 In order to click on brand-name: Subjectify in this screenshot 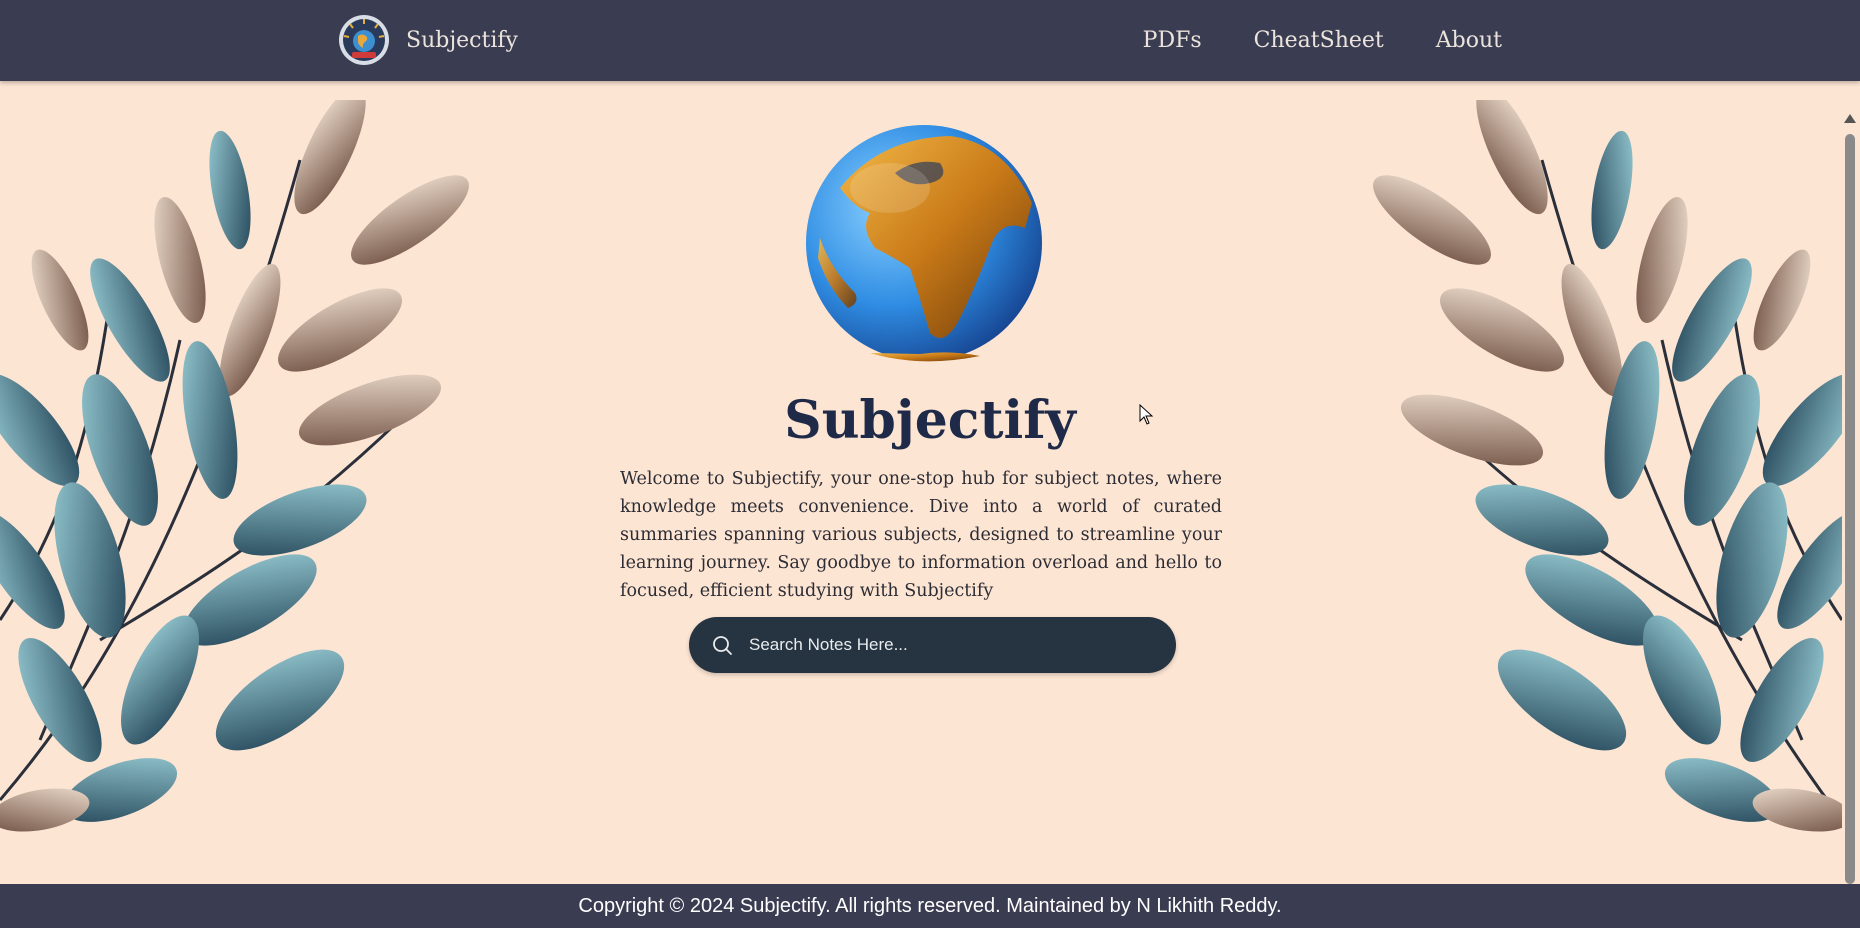, I will do `click(462, 40)`.